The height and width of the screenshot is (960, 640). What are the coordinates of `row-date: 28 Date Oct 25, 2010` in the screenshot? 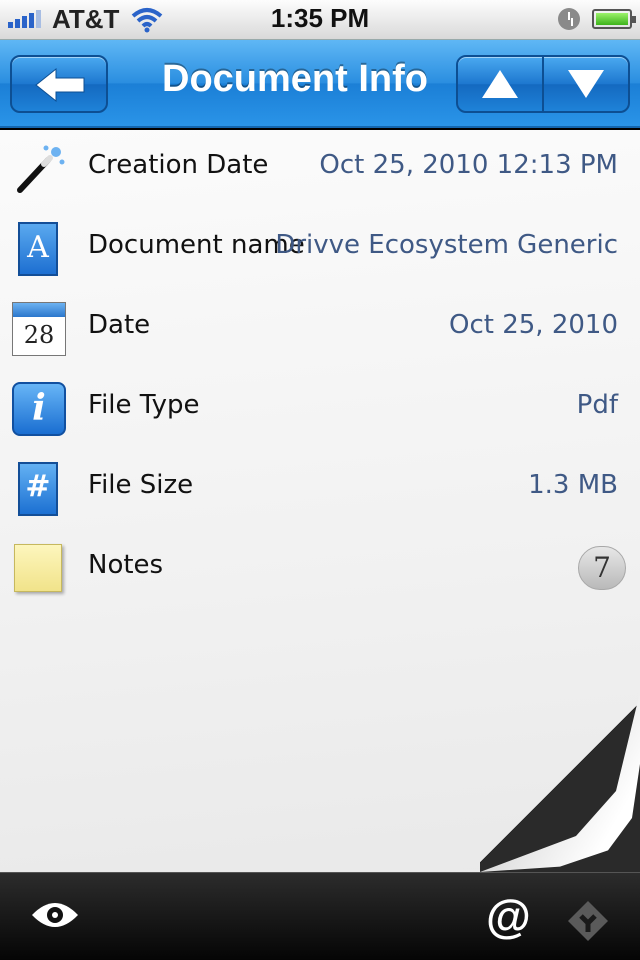 It's located at (320, 330).